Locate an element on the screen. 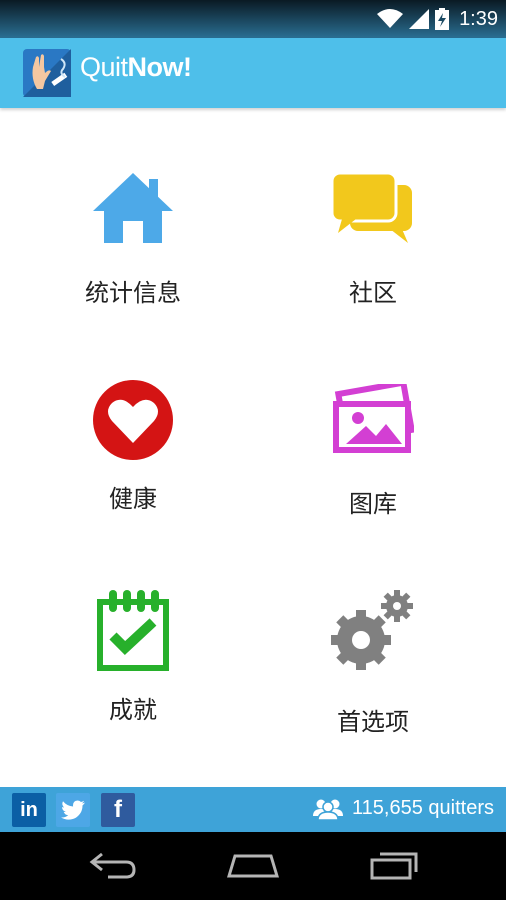 This screenshot has height=900, width=506. signal-icon is located at coordinates (419, 19).